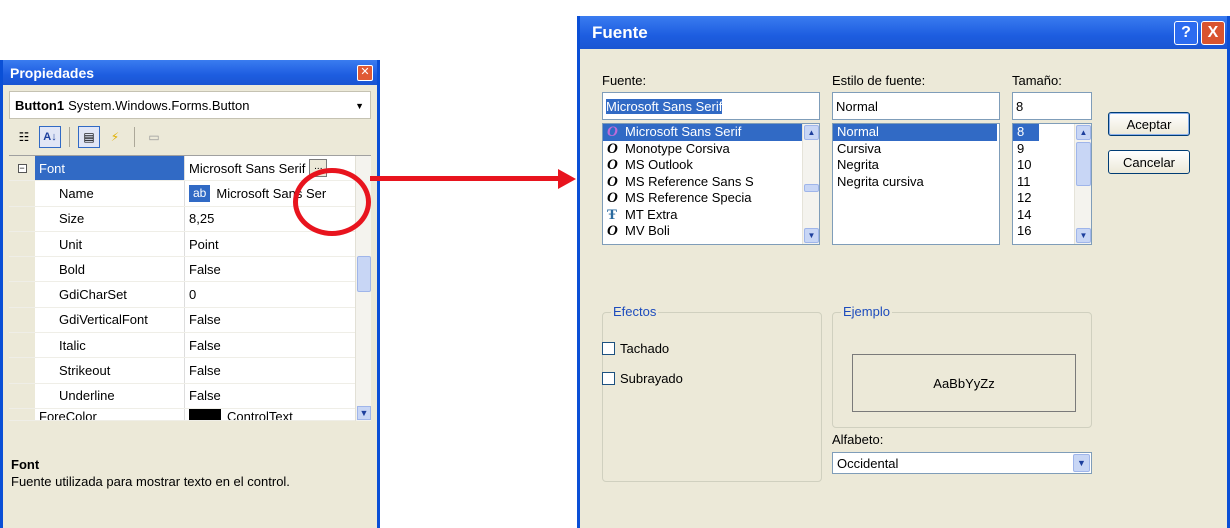  What do you see at coordinates (22, 168) in the screenshot?
I see `collapse-icon: −` at bounding box center [22, 168].